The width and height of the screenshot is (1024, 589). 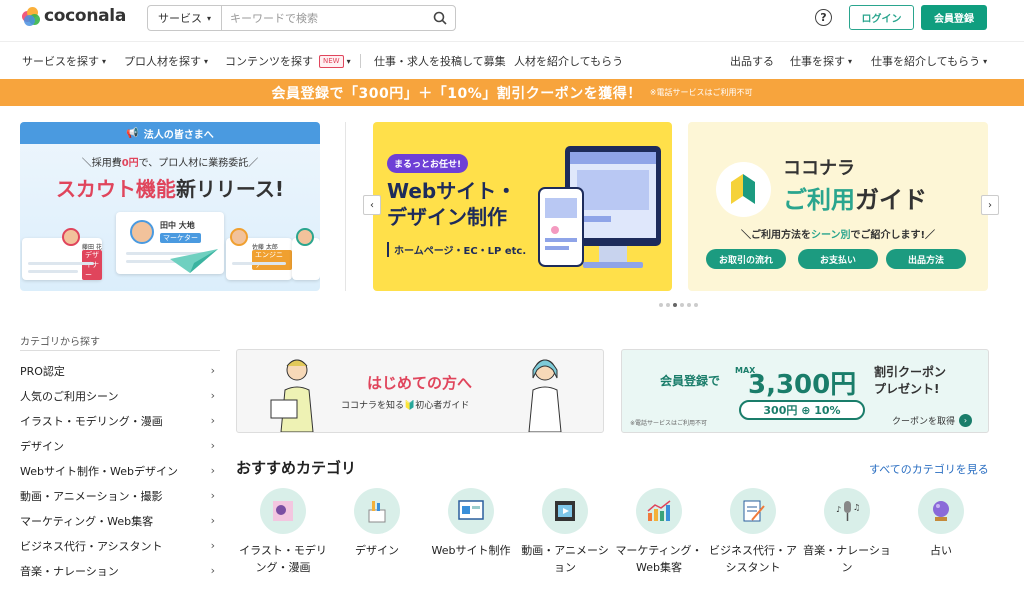 I want to click on banner-title: スカウト機能新リリース!, so click(x=170, y=189).